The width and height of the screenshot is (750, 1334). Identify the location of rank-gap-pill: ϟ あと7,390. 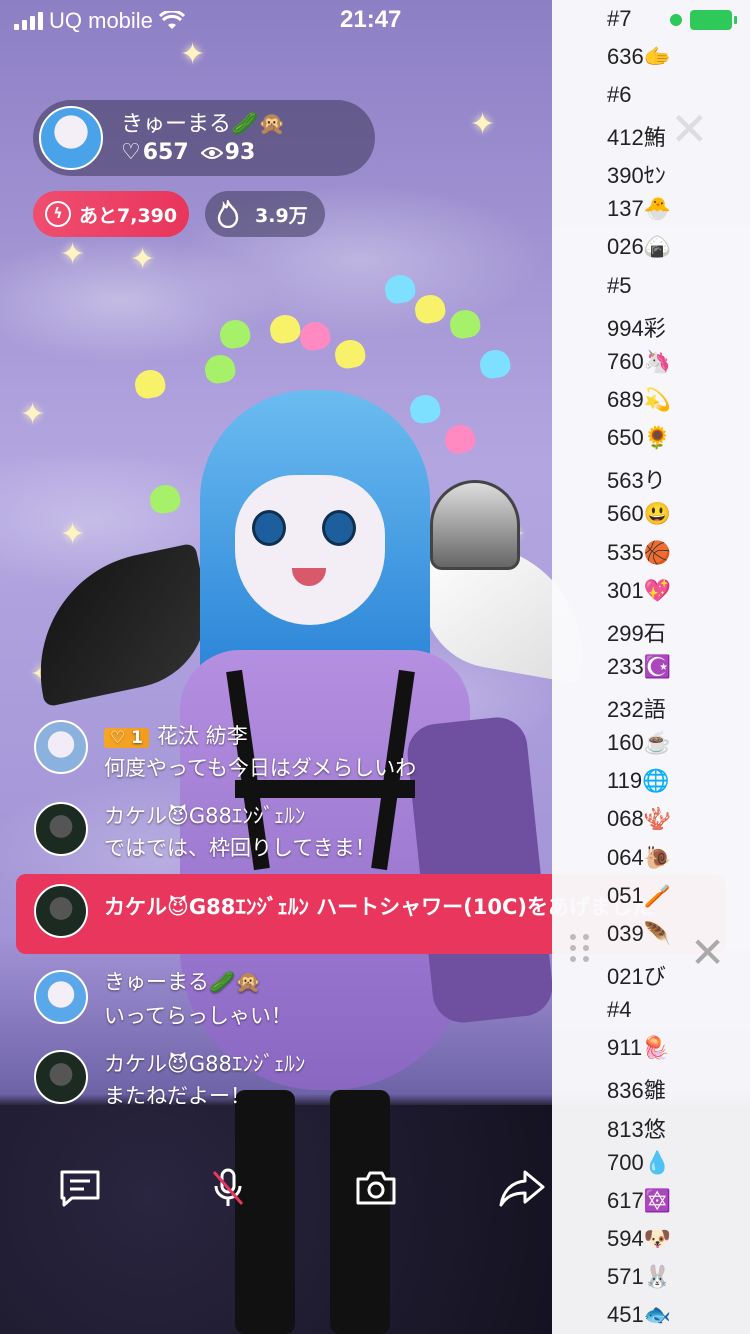
(111, 214).